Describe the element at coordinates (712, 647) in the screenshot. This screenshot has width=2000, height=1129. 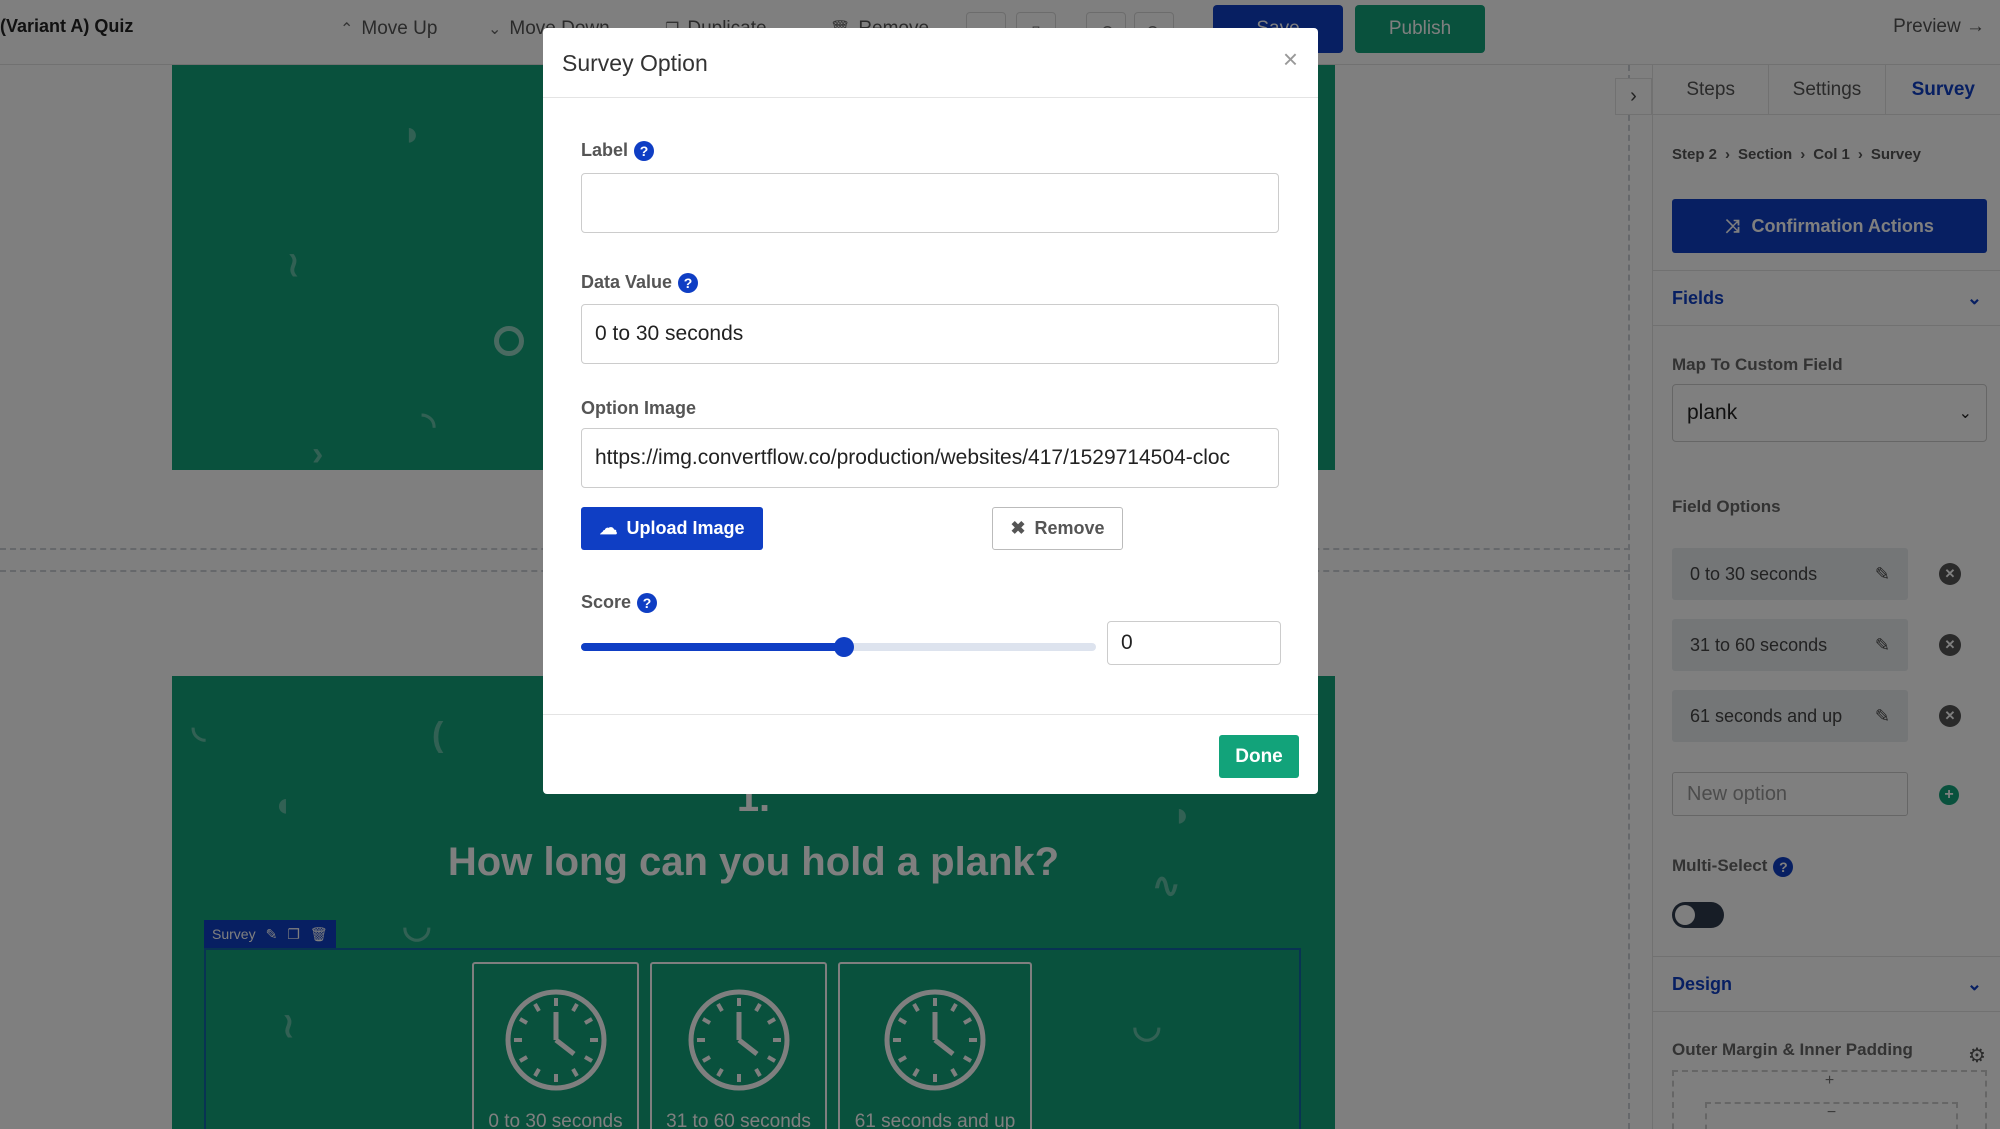
I see `score-slider-fill` at that location.